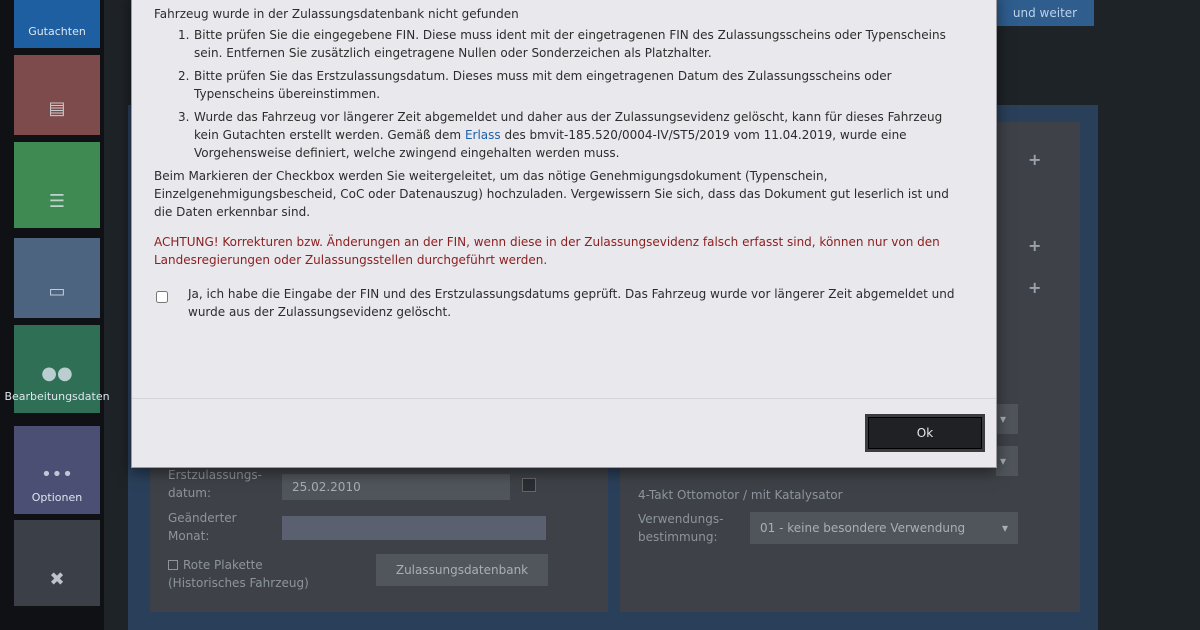  What do you see at coordinates (396, 487) in the screenshot?
I see `erstzulassung-input: 25.02.2010` at bounding box center [396, 487].